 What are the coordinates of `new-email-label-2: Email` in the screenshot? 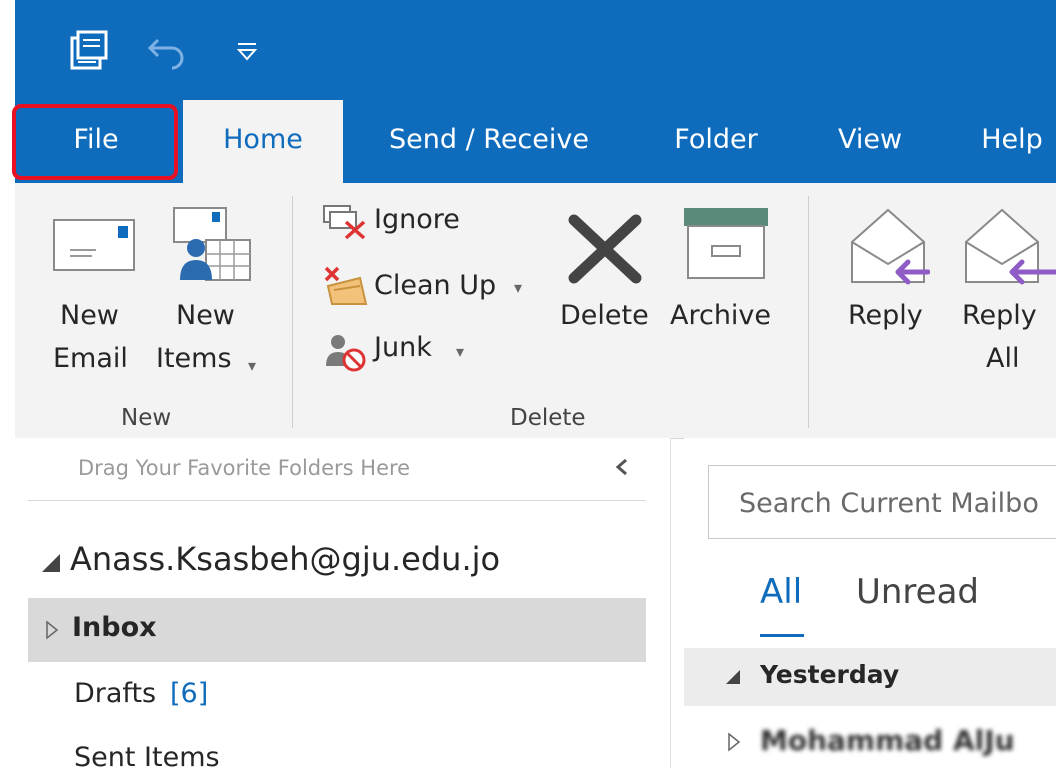 It's located at (90, 358).